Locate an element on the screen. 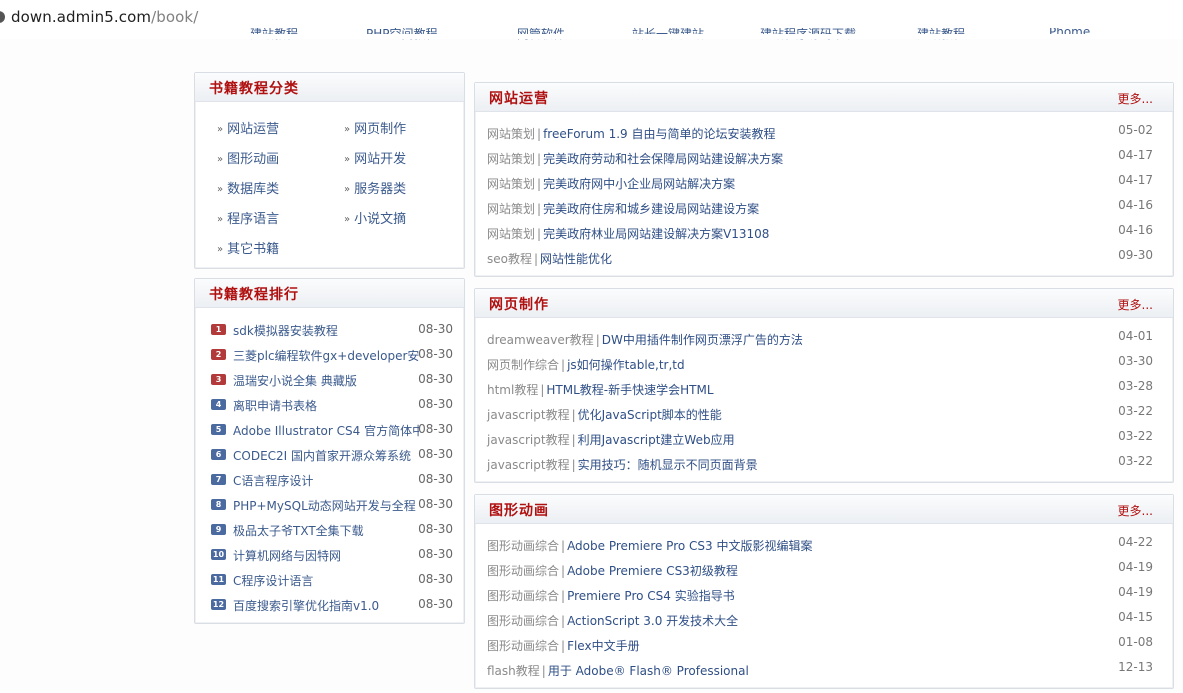 Image resolution: width=1183 pixels, height=693 pixels. article-title-link: 完美政府林业局网站建设解决方案V13108 is located at coordinates (656, 234).